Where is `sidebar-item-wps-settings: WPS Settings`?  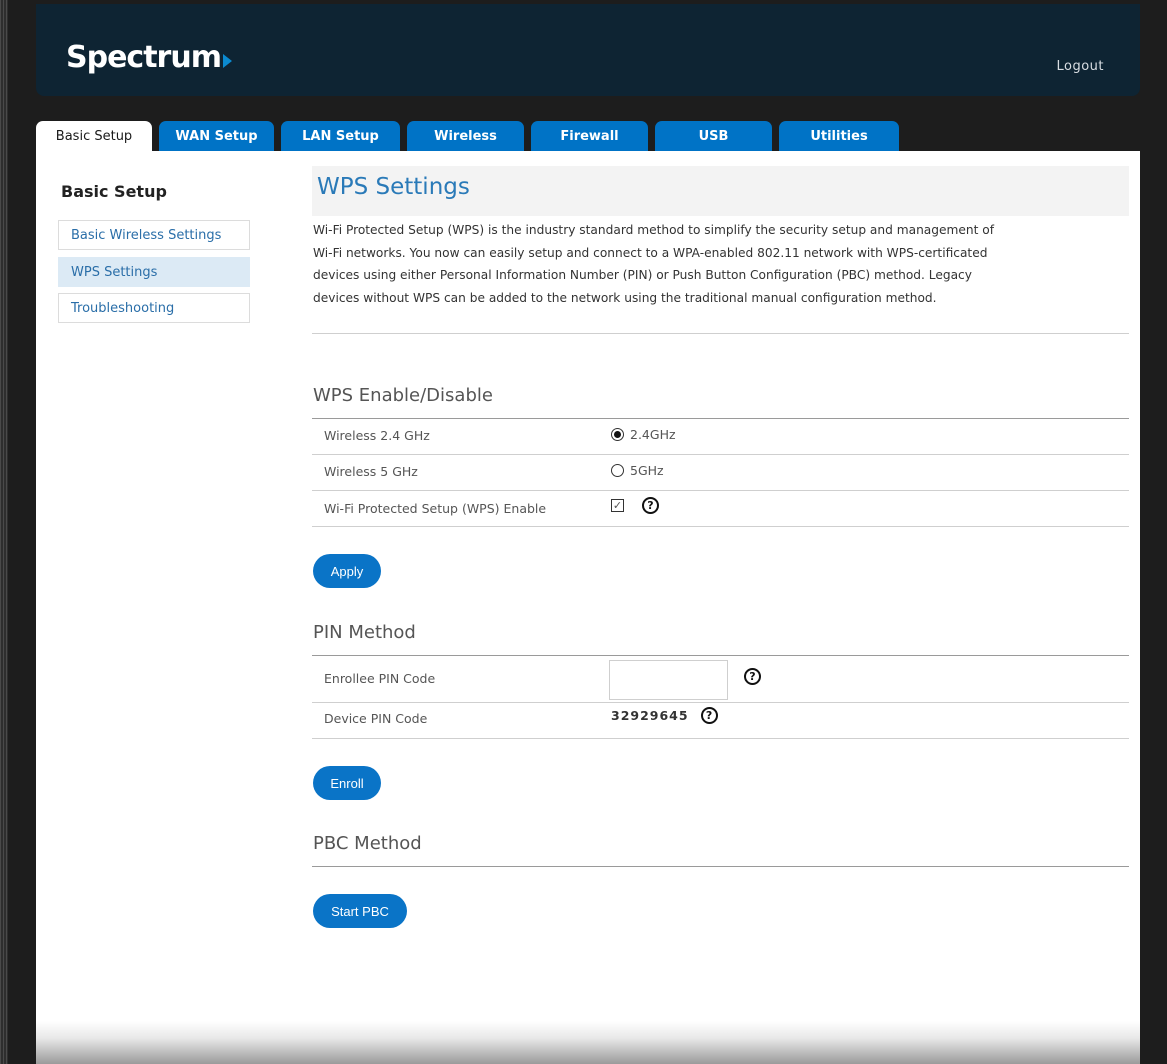 sidebar-item-wps-settings: WPS Settings is located at coordinates (154, 272).